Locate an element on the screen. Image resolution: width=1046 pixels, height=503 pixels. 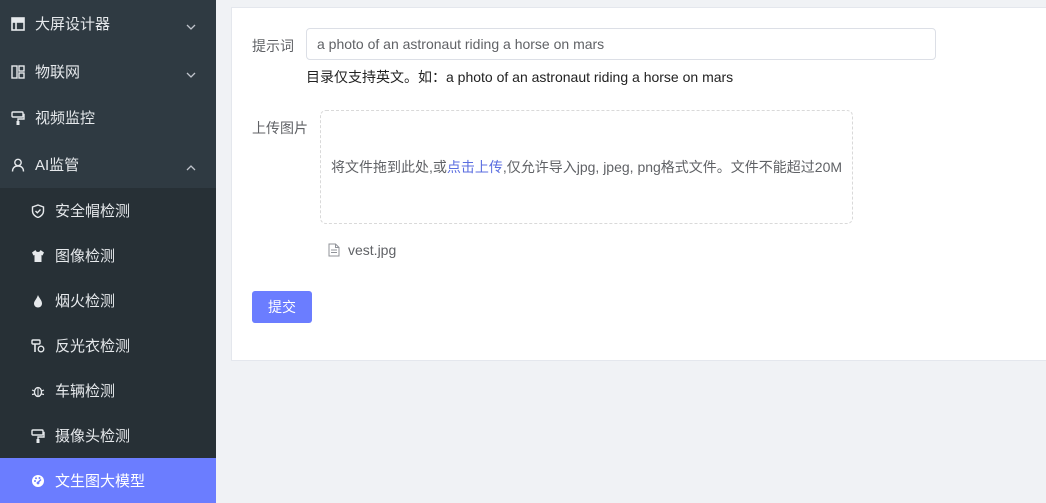
sidebar-item-helmet-detection: 安全帽检测 is located at coordinates (108, 210).